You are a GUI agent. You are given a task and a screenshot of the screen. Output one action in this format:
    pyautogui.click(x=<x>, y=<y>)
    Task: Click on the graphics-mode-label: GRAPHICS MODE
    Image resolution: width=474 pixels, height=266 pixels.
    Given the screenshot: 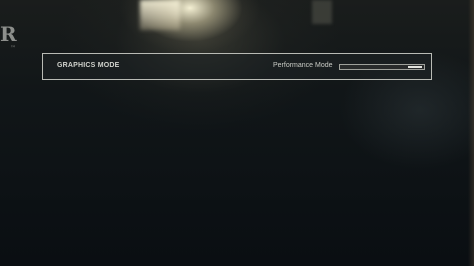 What is the action you would take?
    pyautogui.click(x=88, y=65)
    